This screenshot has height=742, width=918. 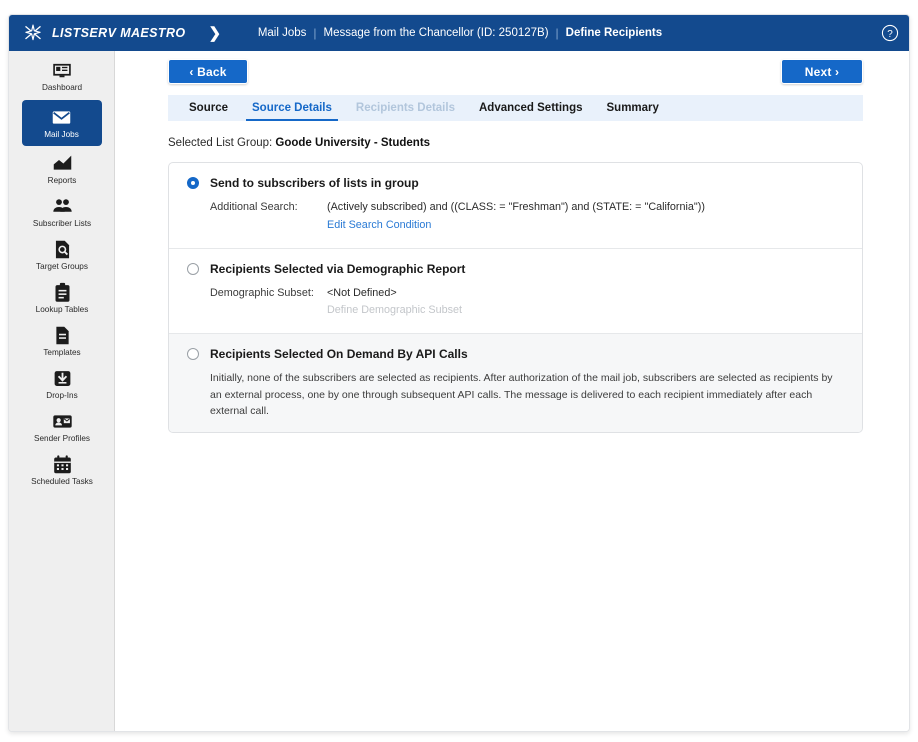 I want to click on sidebar-item-lookup-tables: Lookup Tables, so click(x=62, y=298).